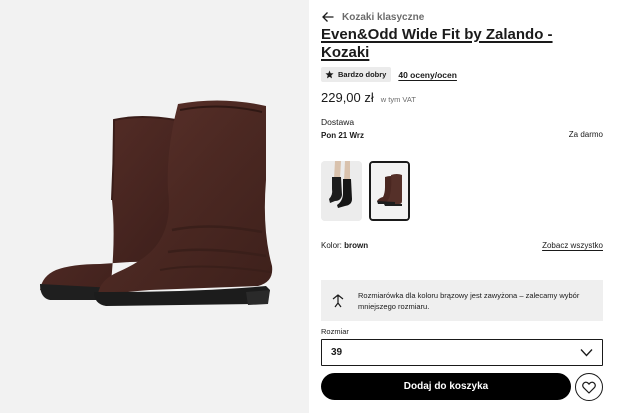 Image resolution: width=620 pixels, height=413 pixels. I want to click on product-title: Even&Odd Wide Fit by Zalando - Kozaki, so click(462, 44).